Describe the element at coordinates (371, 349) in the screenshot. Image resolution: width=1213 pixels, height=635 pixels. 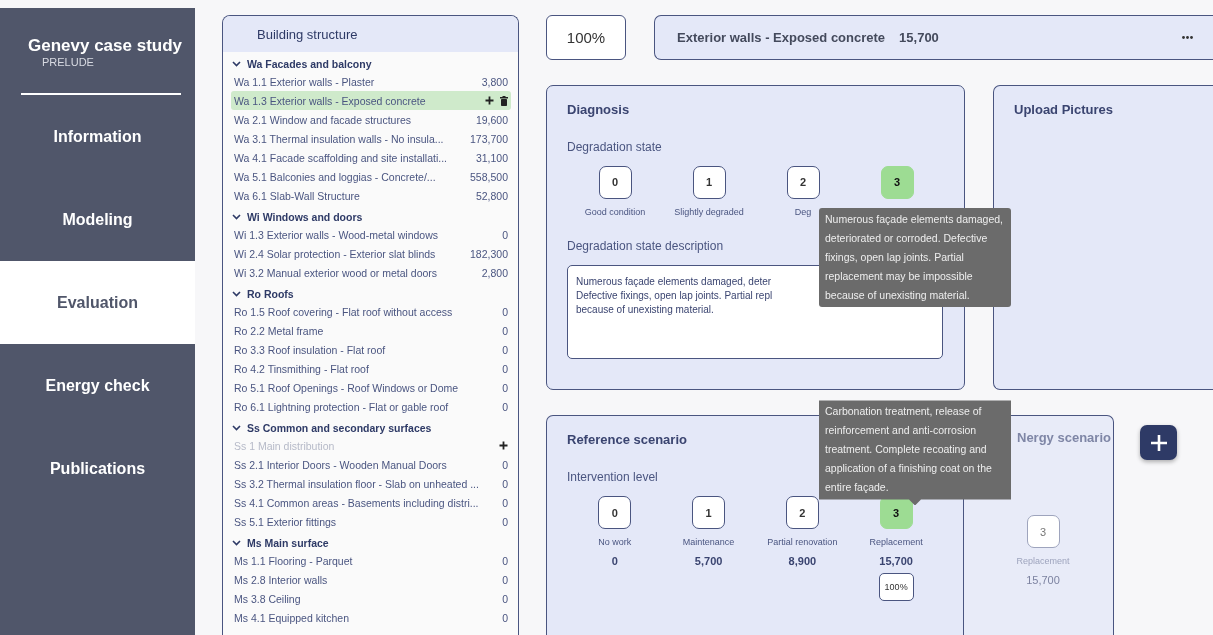
I see `tree-item: Ro 3.3 Roof insulation - Flat roof 0` at that location.